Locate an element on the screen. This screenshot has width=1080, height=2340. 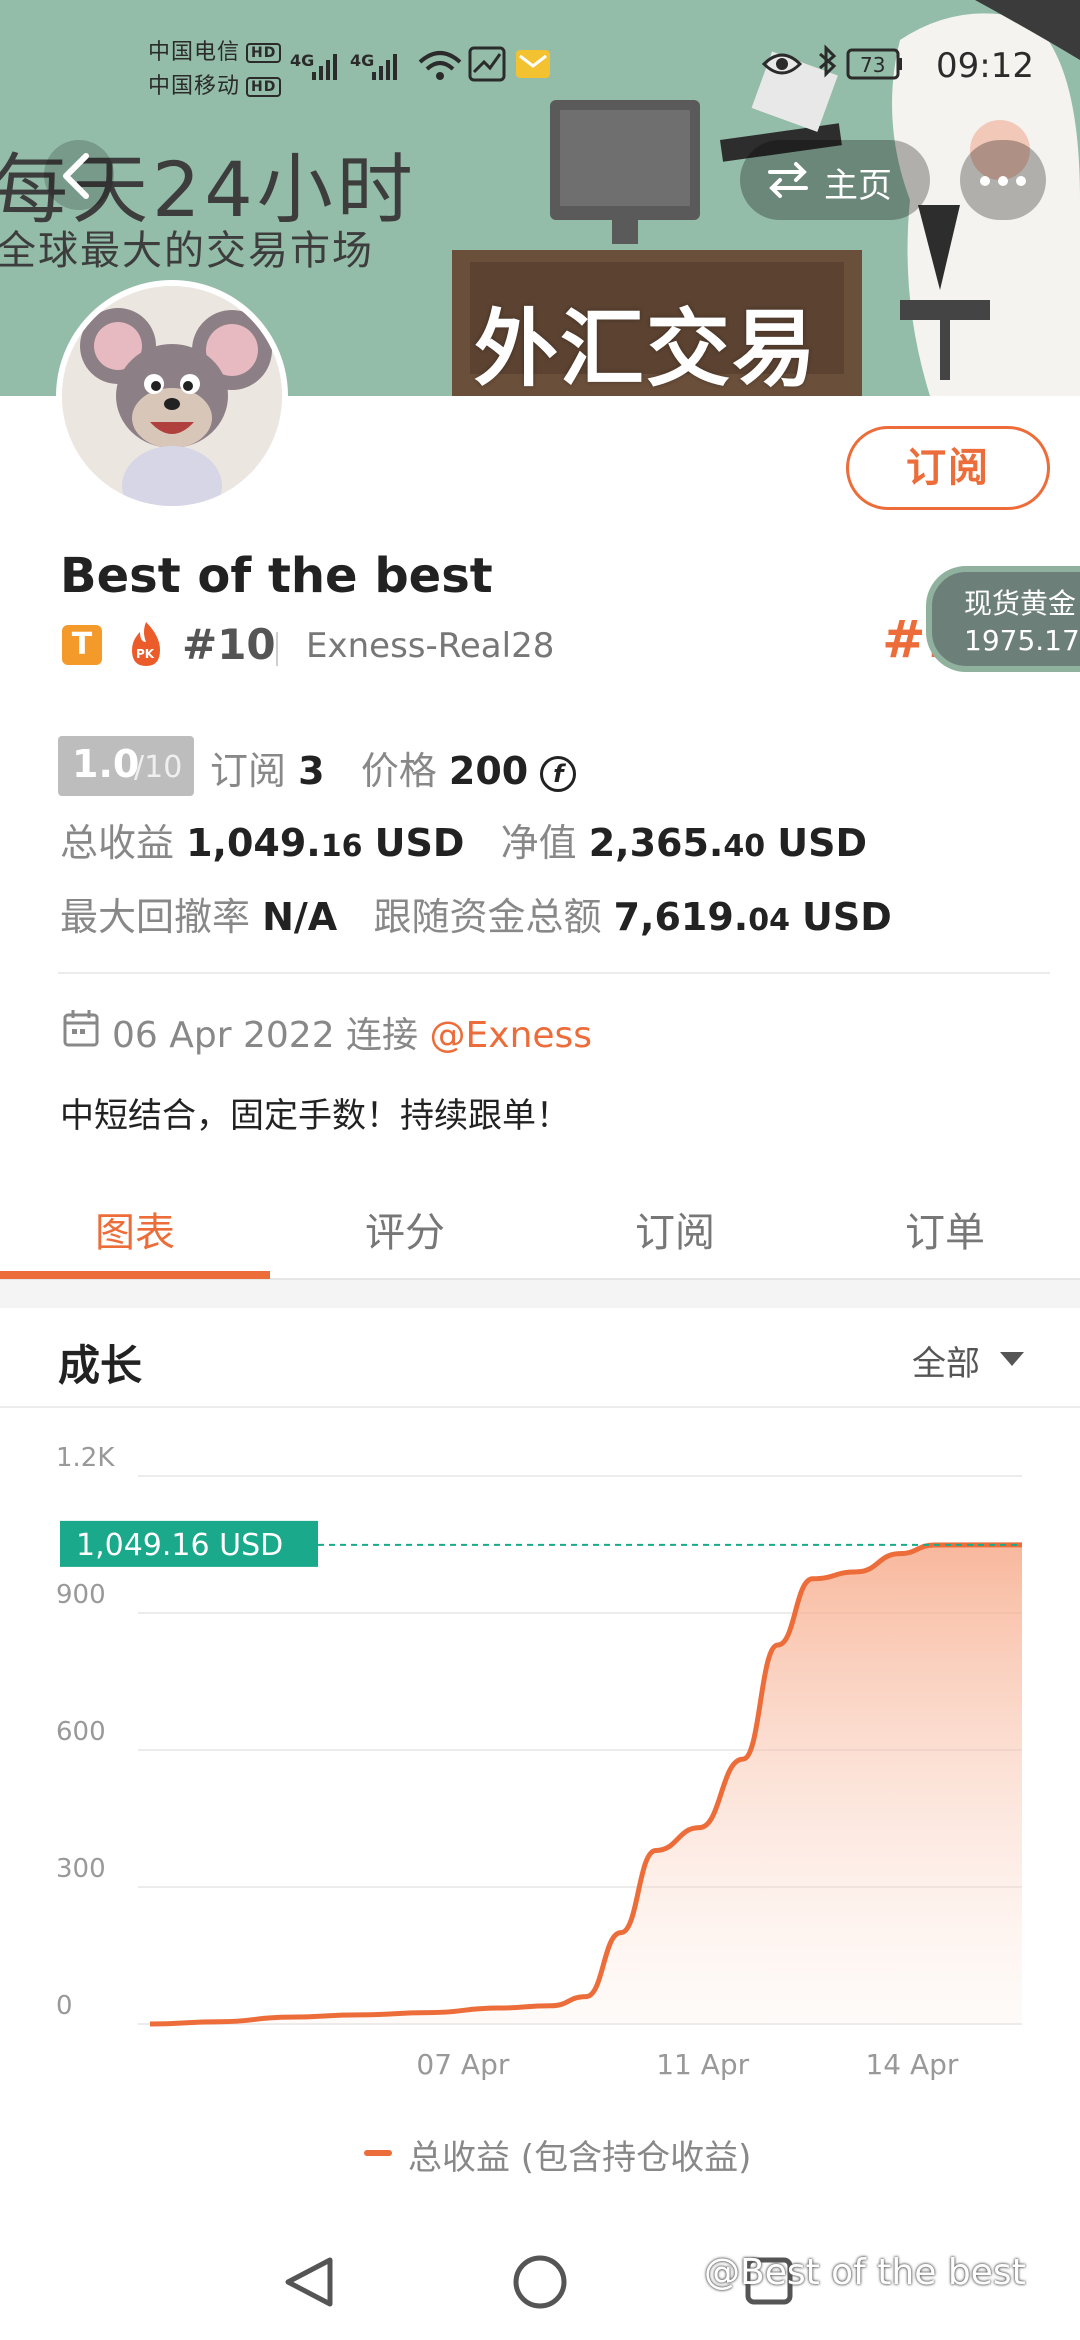
avatar is located at coordinates (172, 396).